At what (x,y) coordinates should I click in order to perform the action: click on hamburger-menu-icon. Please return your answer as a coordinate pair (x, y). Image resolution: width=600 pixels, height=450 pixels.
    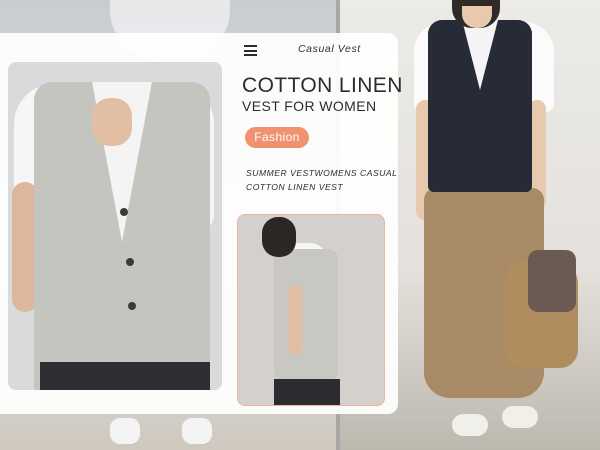
    Looking at the image, I should click on (250, 50).